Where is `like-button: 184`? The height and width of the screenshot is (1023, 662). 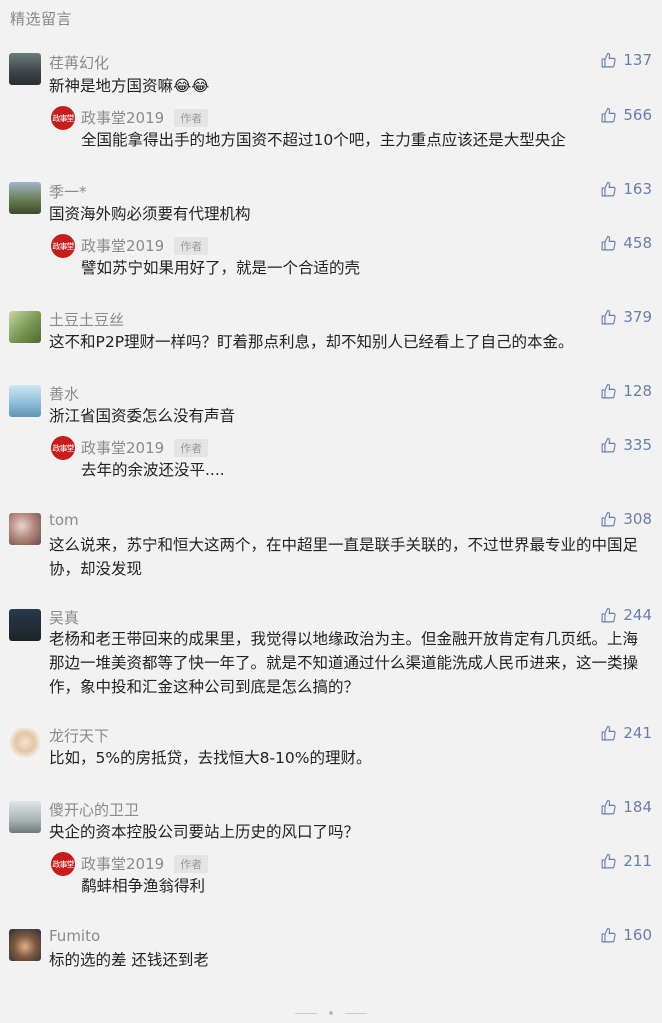
like-button: 184 is located at coordinates (626, 807).